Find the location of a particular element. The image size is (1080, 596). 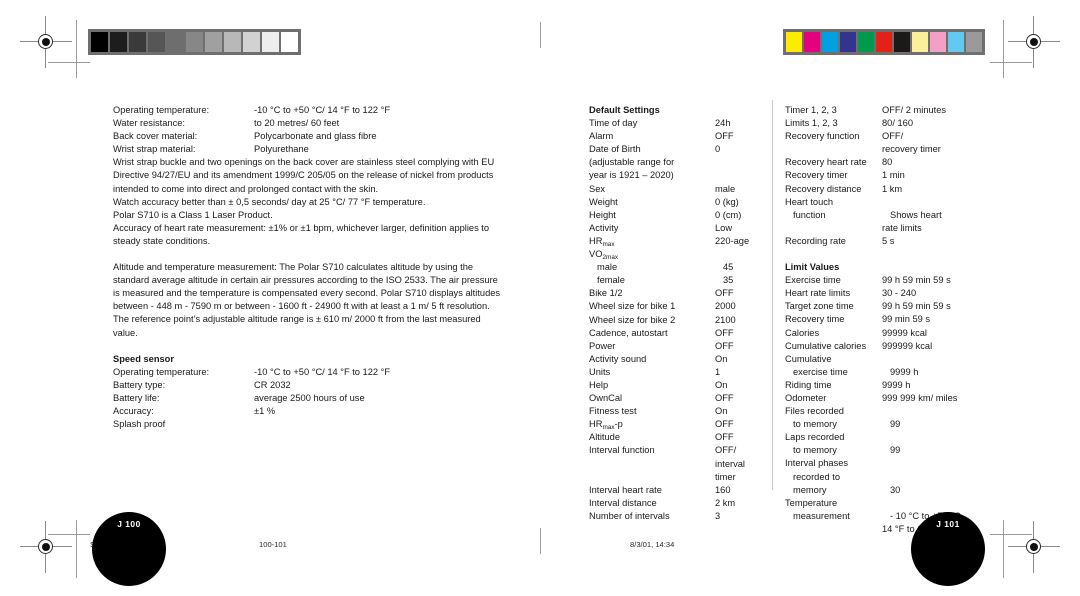

setting-value: 220-age is located at coordinates (732, 240).